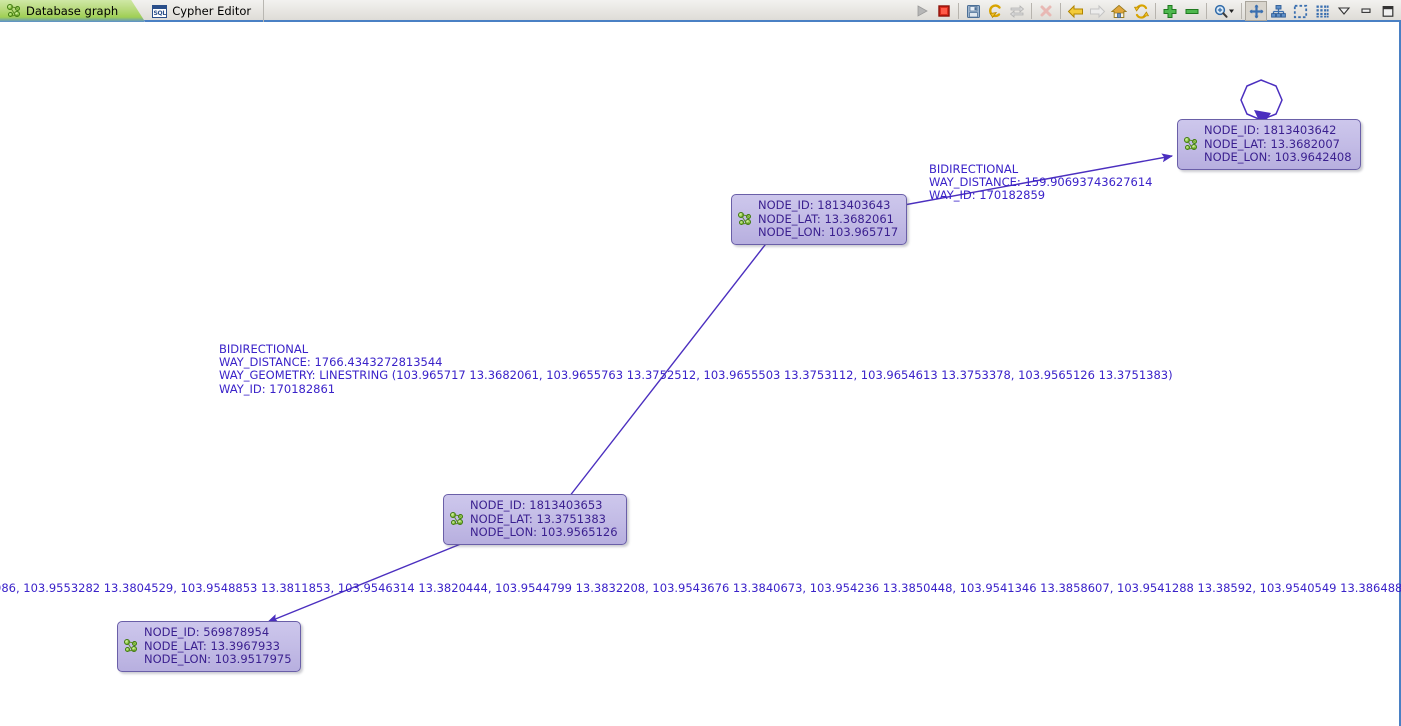  I want to click on plus-icon, so click(1170, 11).